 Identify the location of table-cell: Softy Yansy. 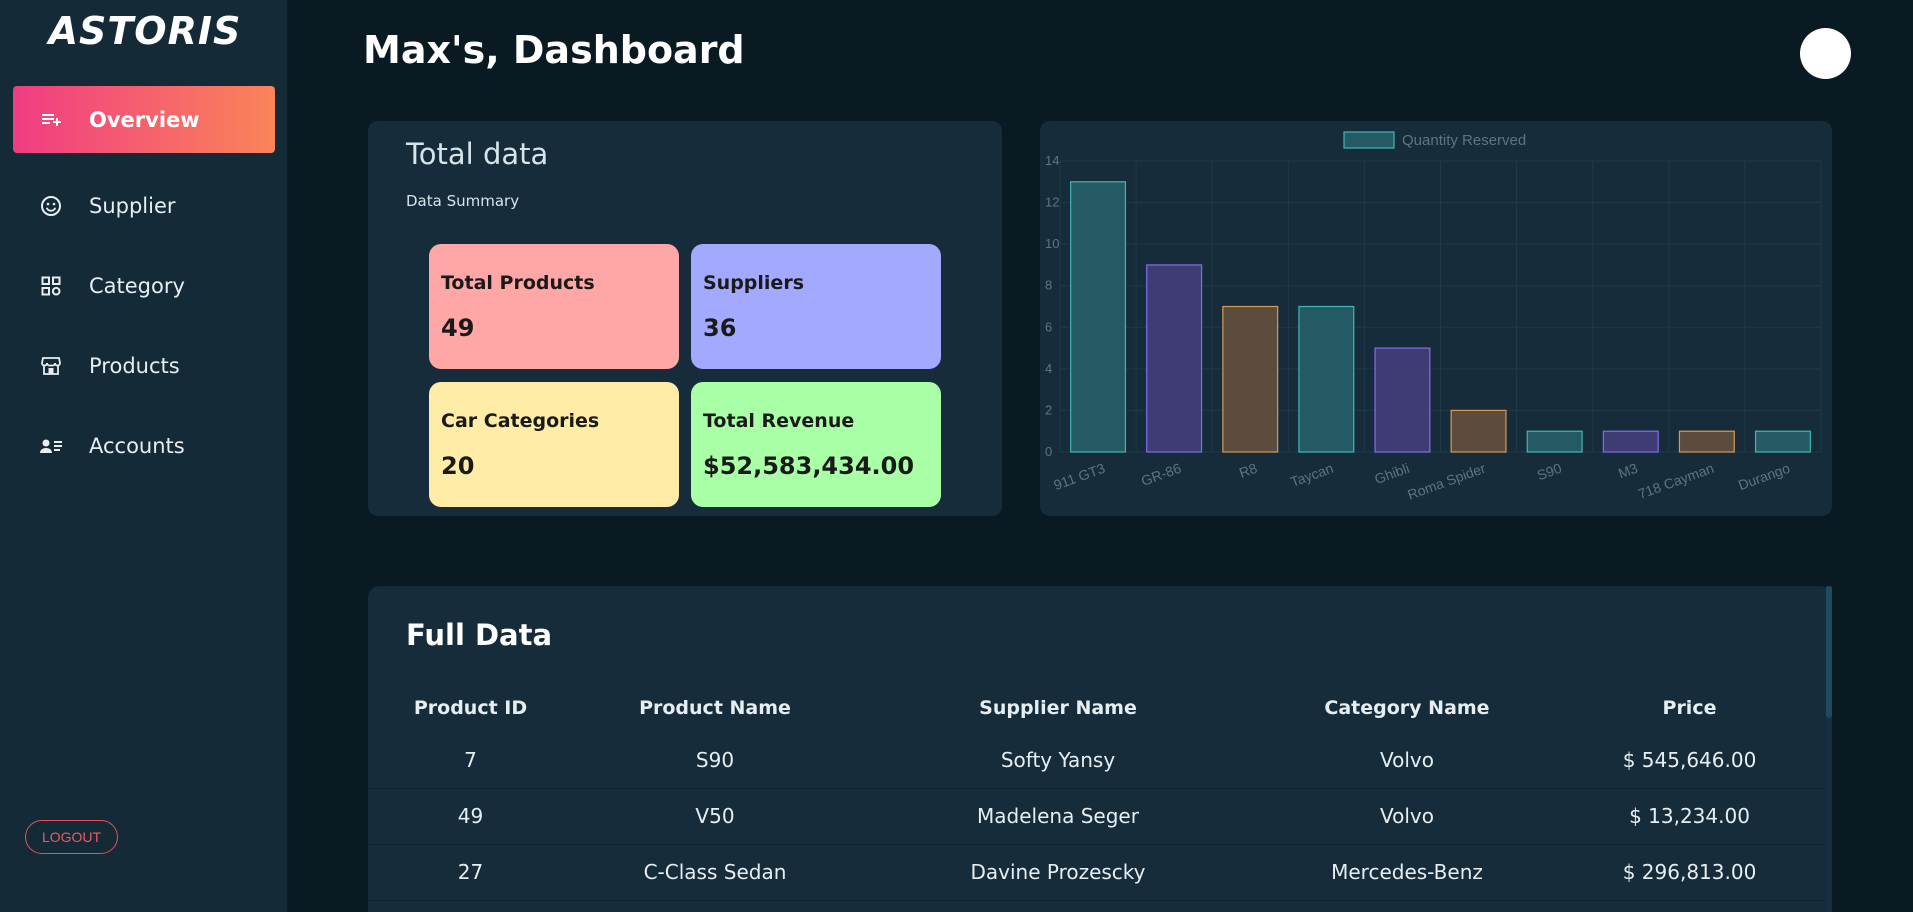
(1058, 760).